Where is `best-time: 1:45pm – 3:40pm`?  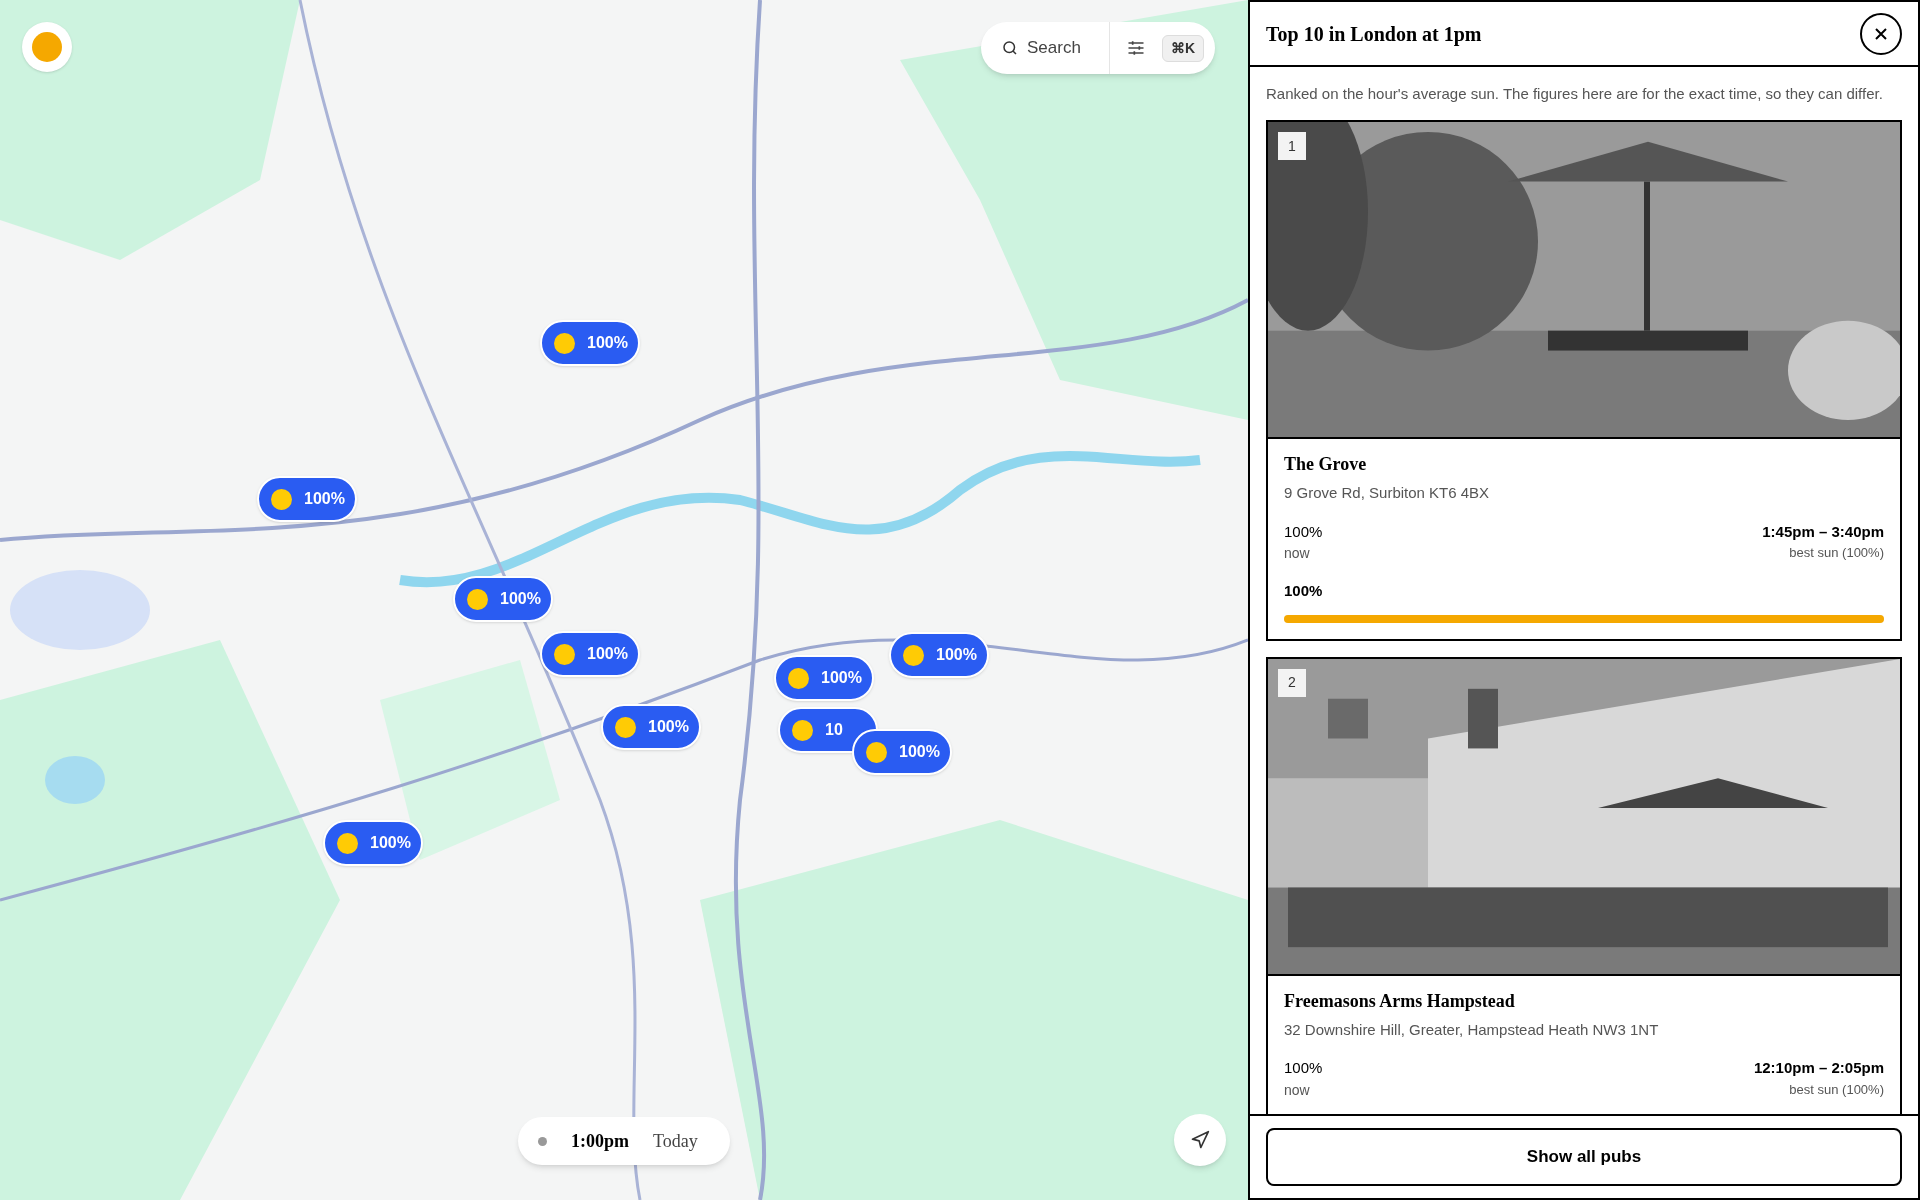
best-time: 1:45pm – 3:40pm is located at coordinates (1823, 531).